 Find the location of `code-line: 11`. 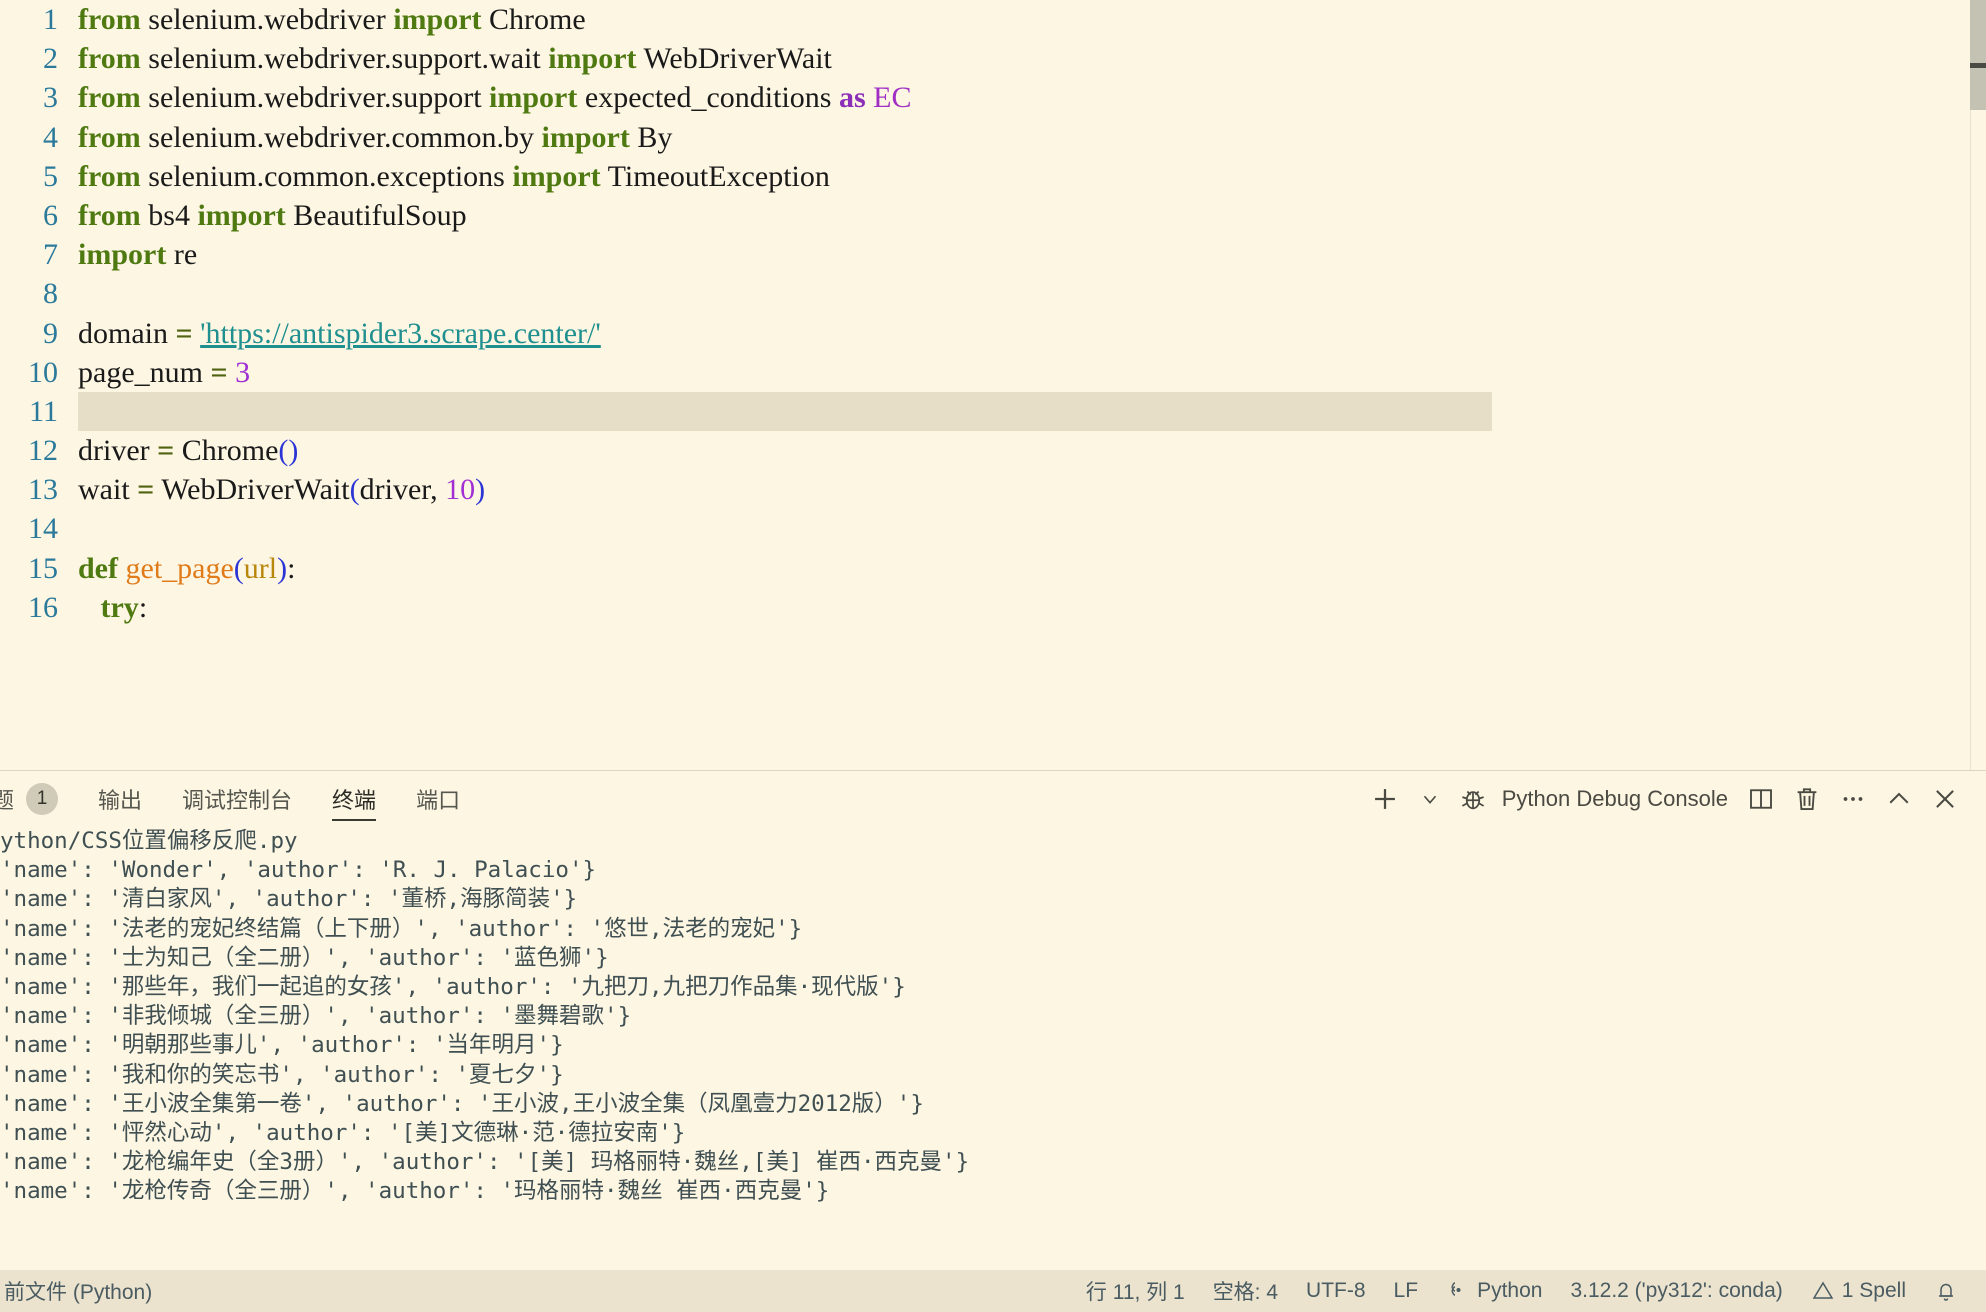

code-line: 11 is located at coordinates (993, 411).